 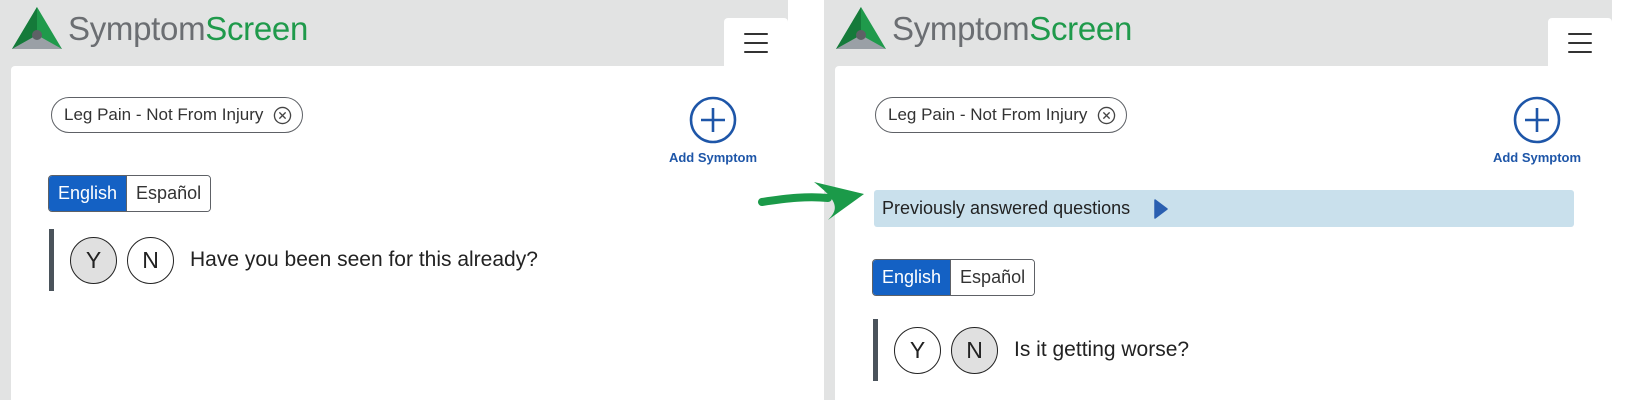 What do you see at coordinates (364, 259) in the screenshot?
I see `question-text: Have you been seen for this already?` at bounding box center [364, 259].